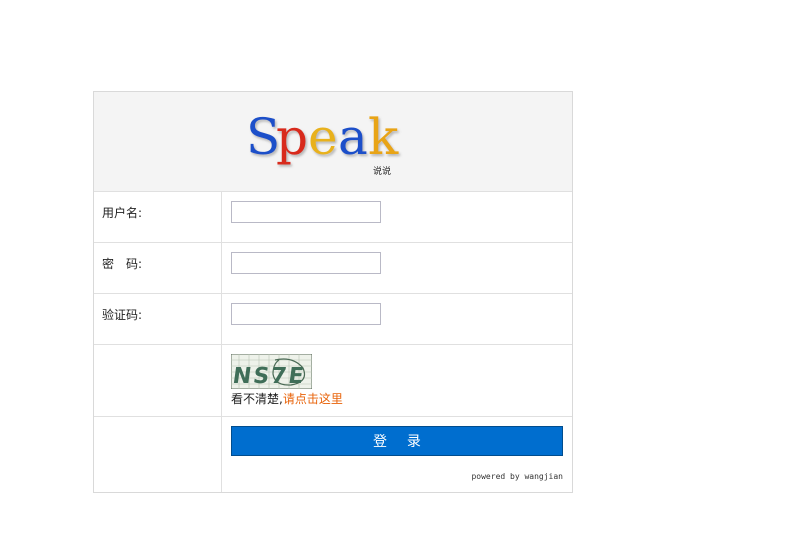 The image size is (792, 544). I want to click on password-label: 密 码:, so click(122, 264).